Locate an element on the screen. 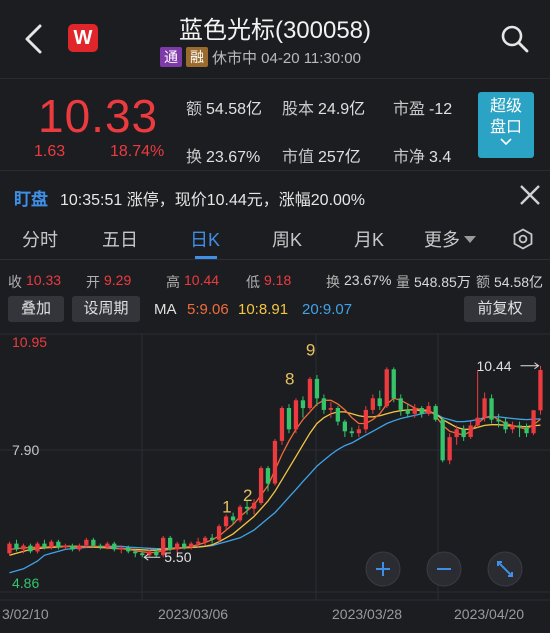  ma5-value: 5:9.06 is located at coordinates (208, 309).